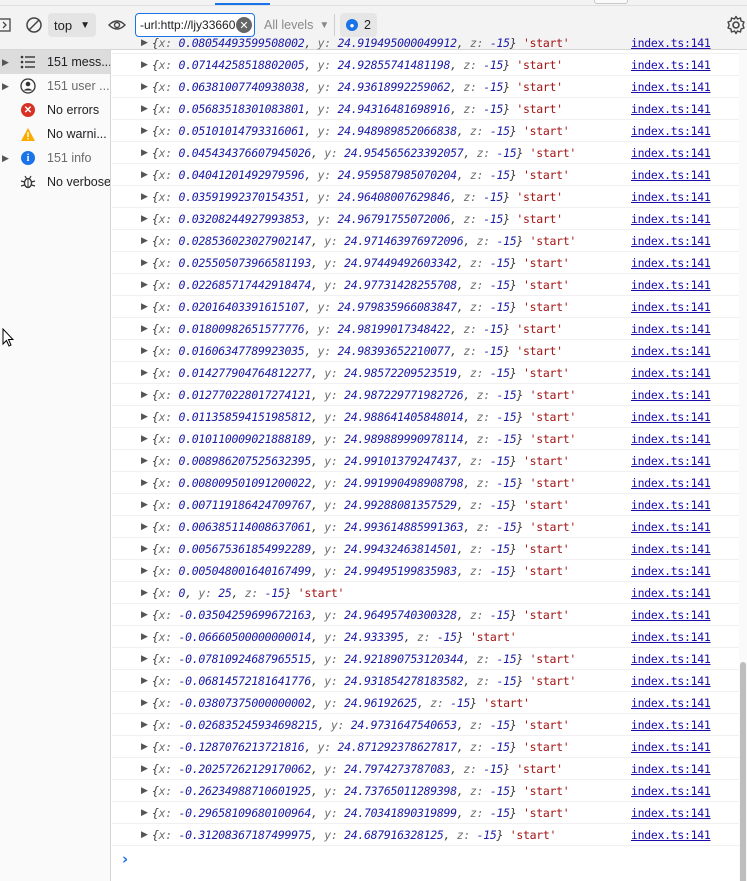 This screenshot has height=881, width=747. What do you see at coordinates (55, 158) in the screenshot?
I see `sidebar-item-info: ▶ i 151 info` at bounding box center [55, 158].